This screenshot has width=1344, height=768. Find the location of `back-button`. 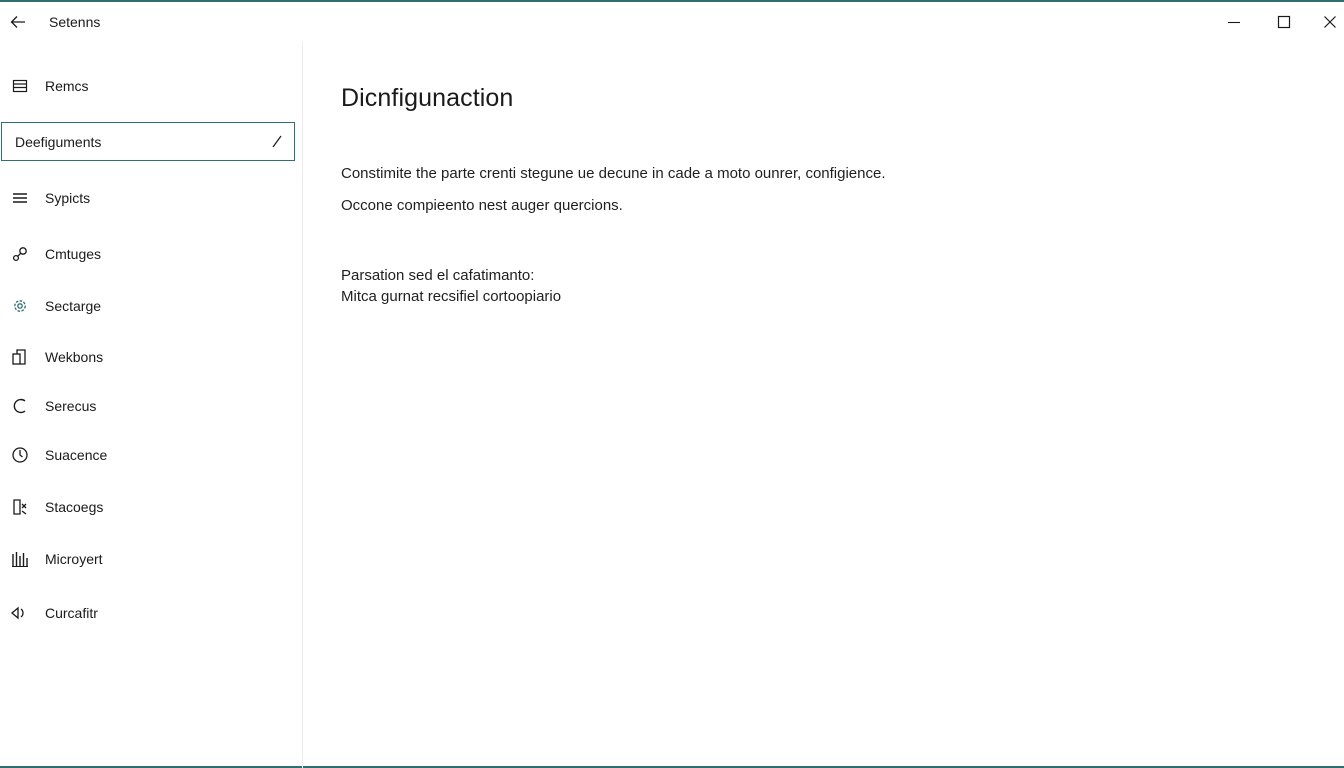

back-button is located at coordinates (18, 22).